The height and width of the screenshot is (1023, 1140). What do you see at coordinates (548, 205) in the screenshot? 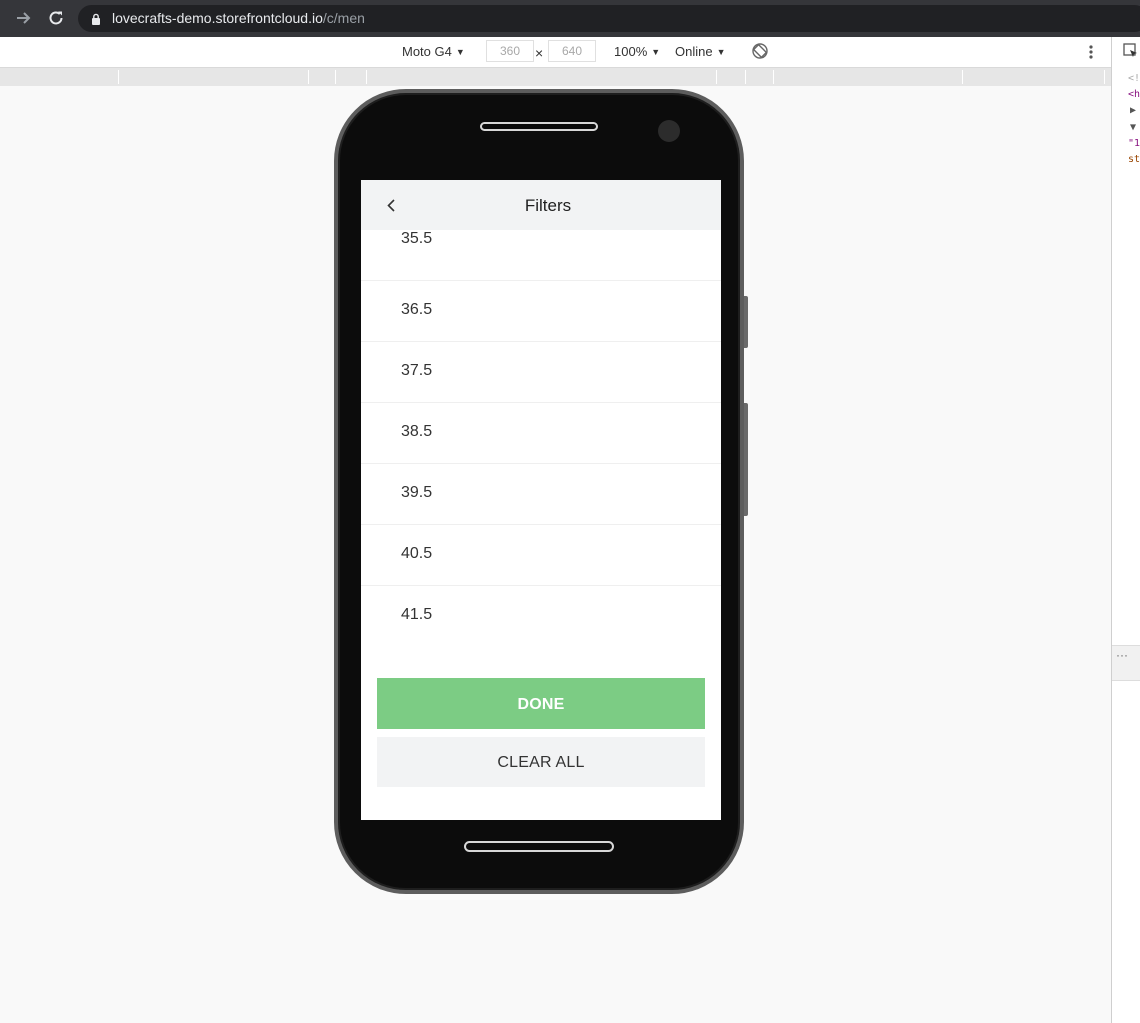
I see `page-title: Filters` at bounding box center [548, 205].